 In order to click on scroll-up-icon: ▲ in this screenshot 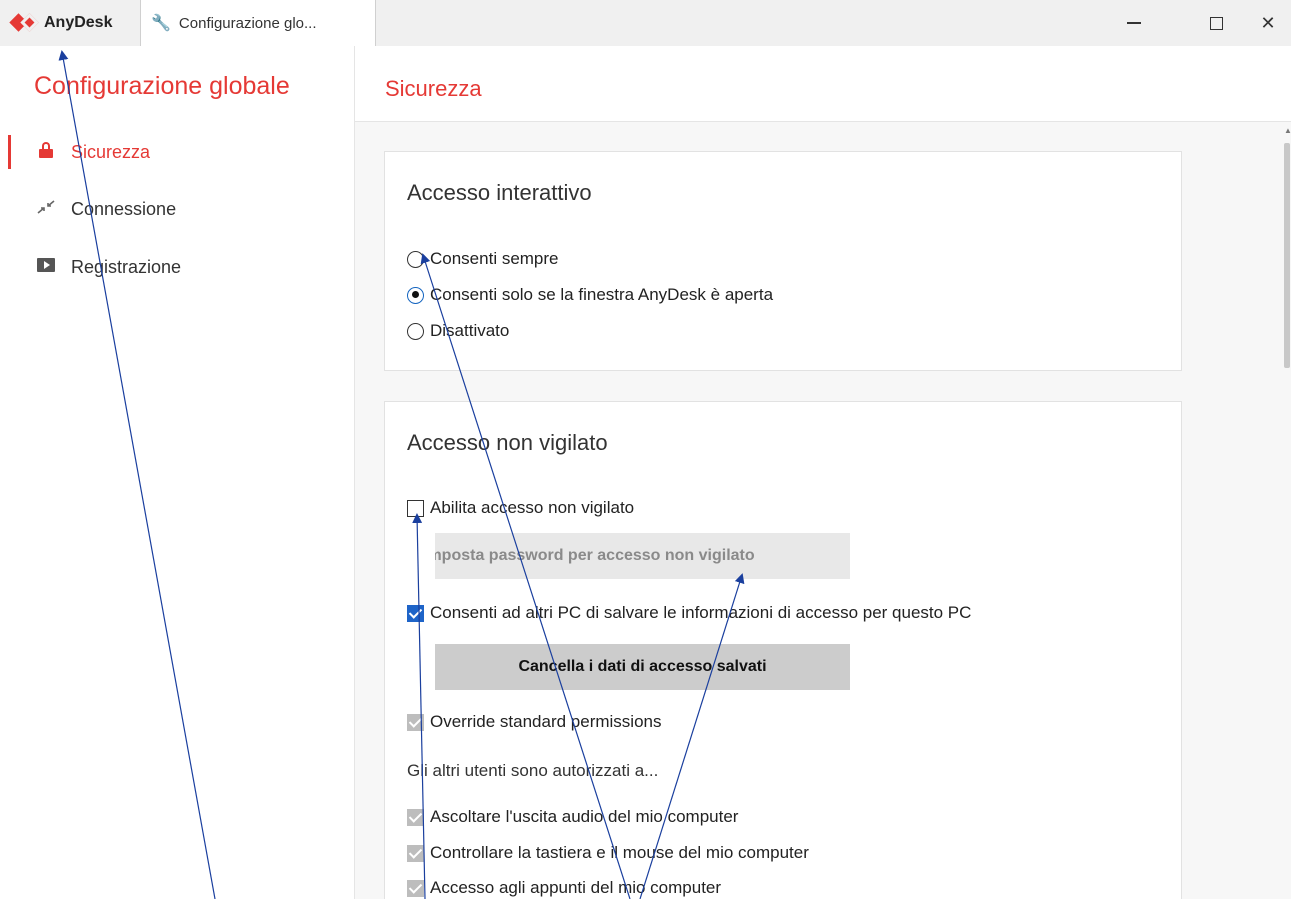, I will do `click(1287, 130)`.